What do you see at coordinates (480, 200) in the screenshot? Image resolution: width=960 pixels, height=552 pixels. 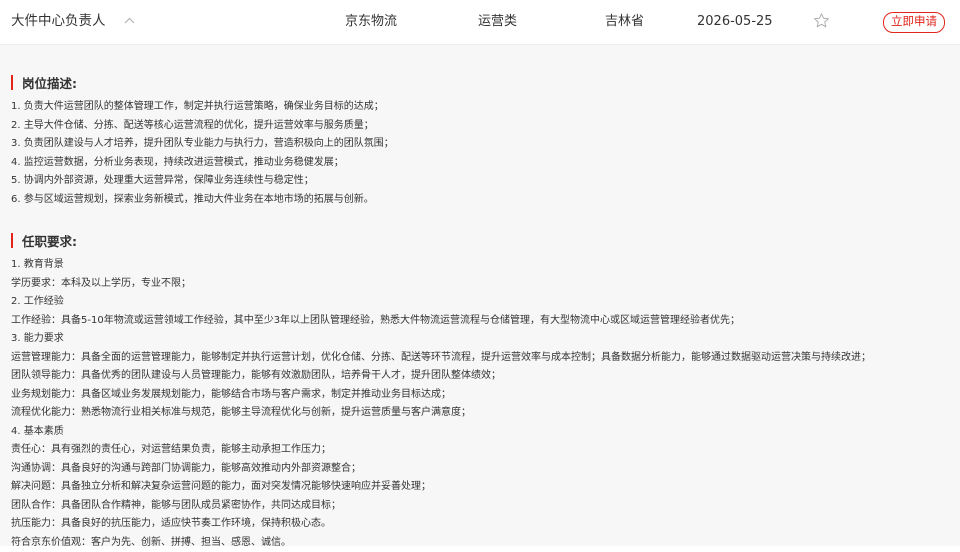 I see `text-line: 6. 参与区域运营规划，探索业务新模式，推动大件业务在本地市场的拓展与创新。` at bounding box center [480, 200].